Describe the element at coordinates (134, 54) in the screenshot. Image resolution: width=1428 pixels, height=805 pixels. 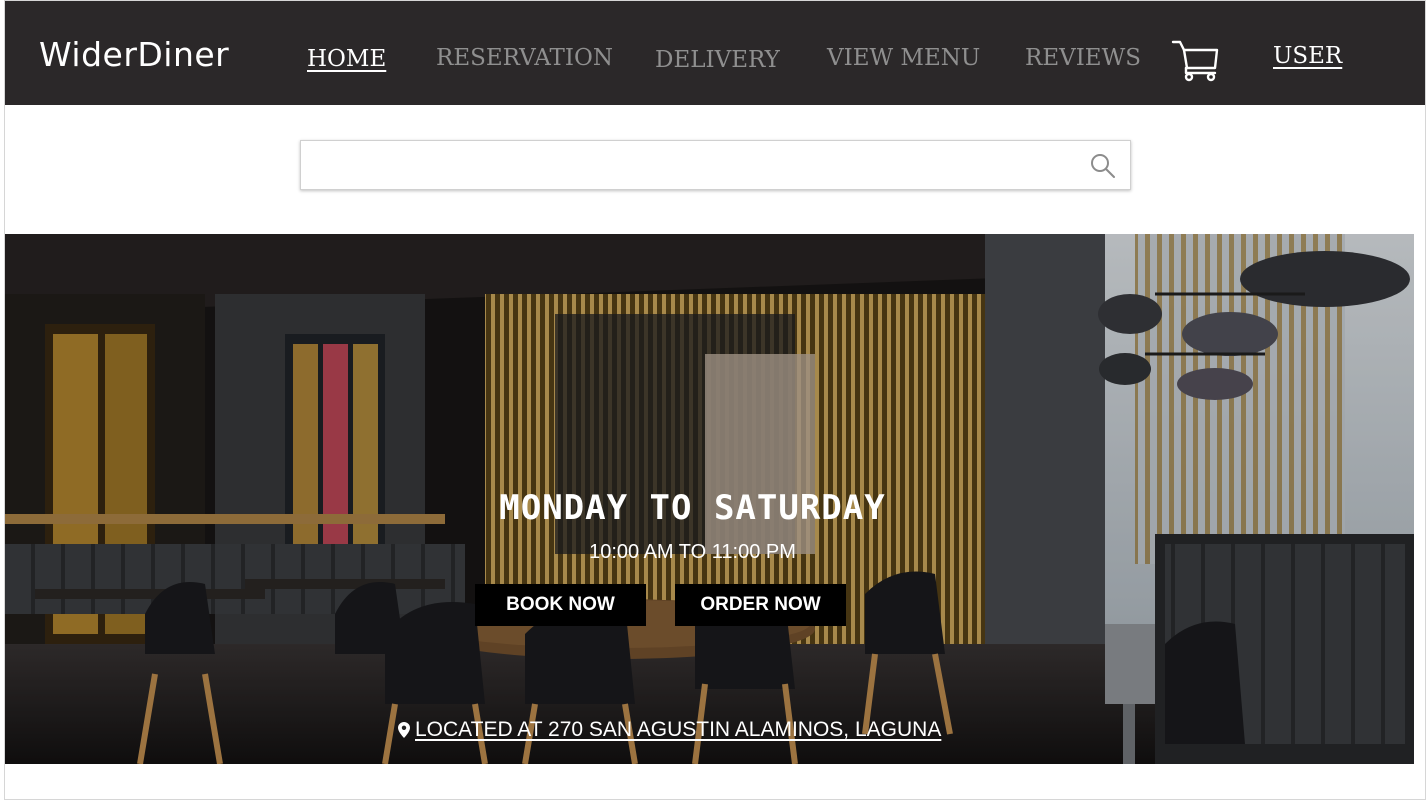
I see `brand-logo: WiderDiner` at that location.